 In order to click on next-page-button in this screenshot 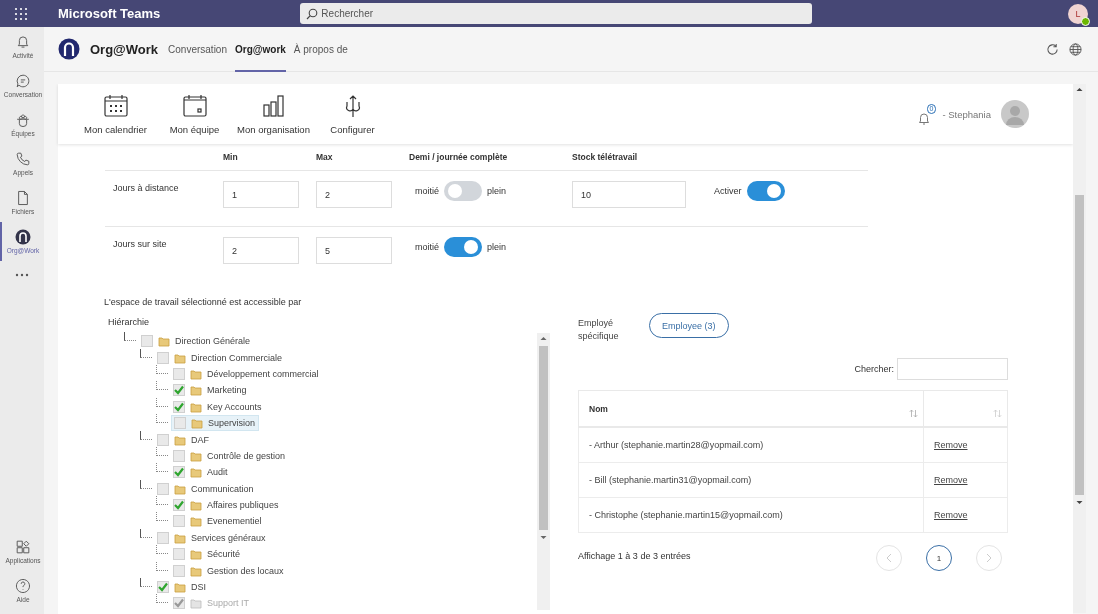, I will do `click(989, 558)`.